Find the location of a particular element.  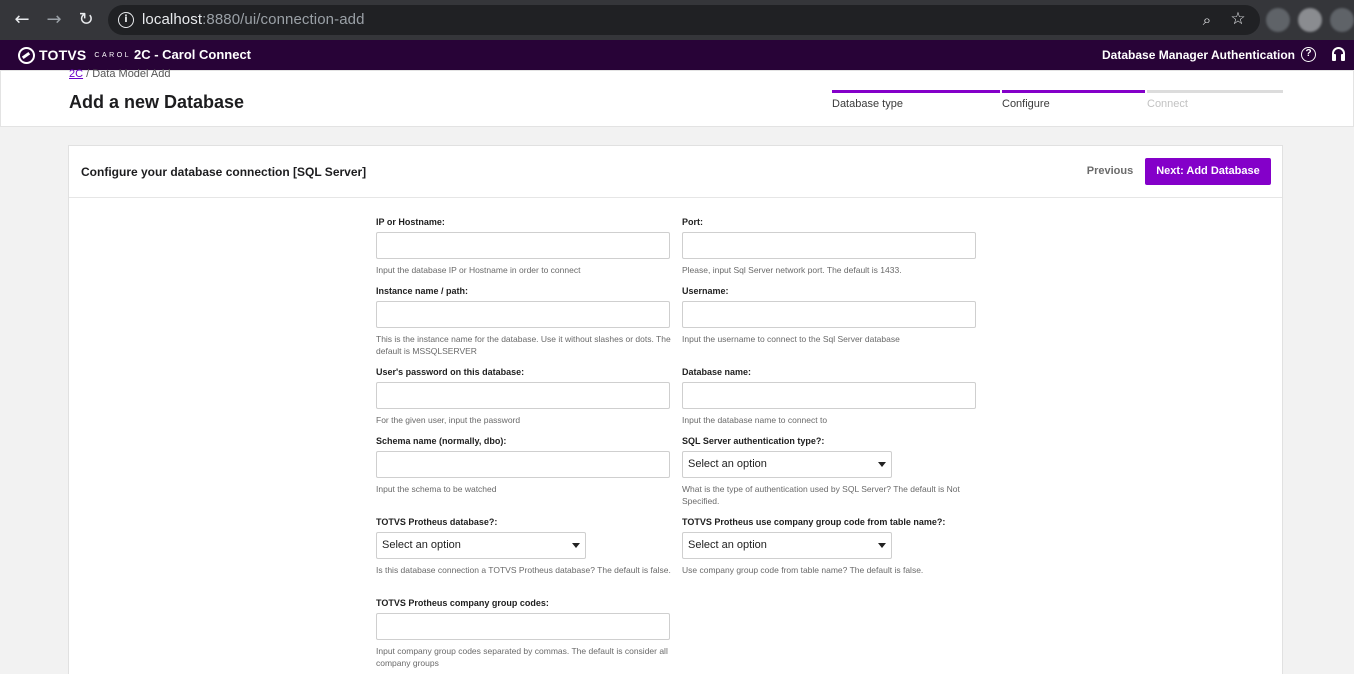

page-title: Add a new Database is located at coordinates (157, 102).